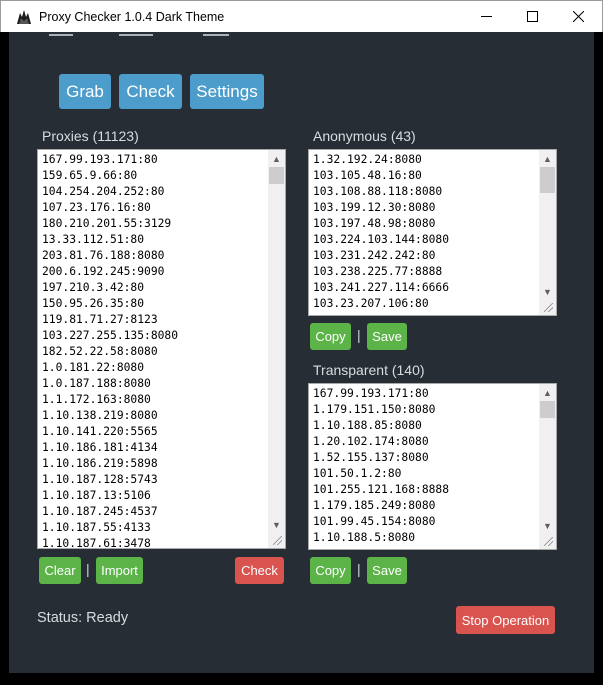 This screenshot has width=603, height=685. What do you see at coordinates (364, 537) in the screenshot?
I see `list-item: 1.10.188.5:8080` at bounding box center [364, 537].